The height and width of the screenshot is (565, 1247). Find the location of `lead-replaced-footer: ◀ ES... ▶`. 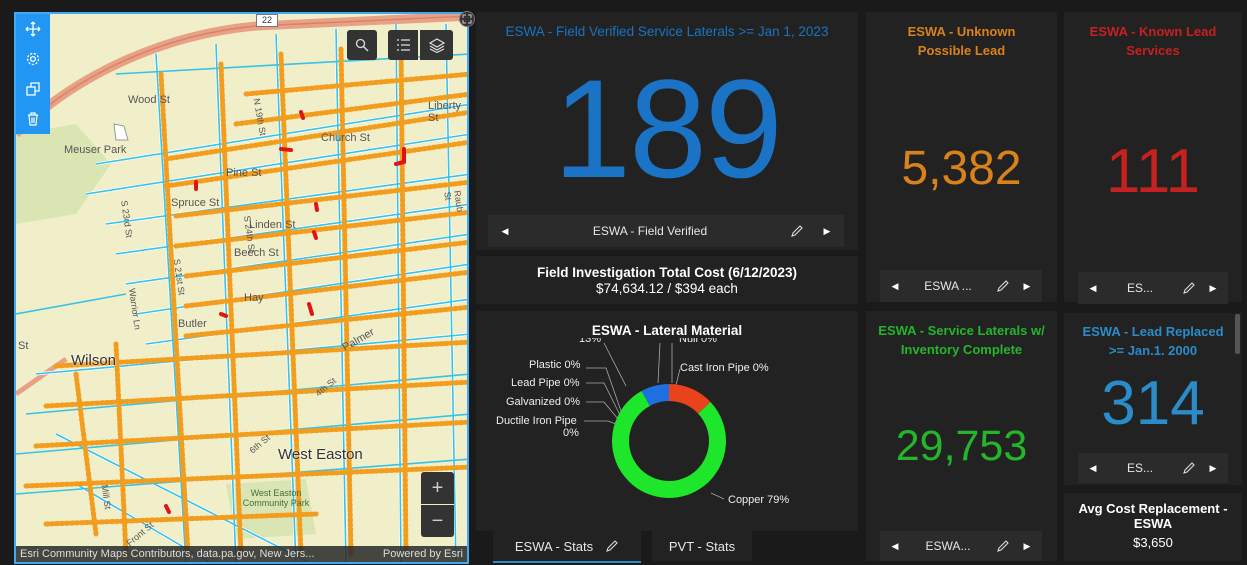

lead-replaced-footer: ◀ ES... ▶ is located at coordinates (1153, 468).